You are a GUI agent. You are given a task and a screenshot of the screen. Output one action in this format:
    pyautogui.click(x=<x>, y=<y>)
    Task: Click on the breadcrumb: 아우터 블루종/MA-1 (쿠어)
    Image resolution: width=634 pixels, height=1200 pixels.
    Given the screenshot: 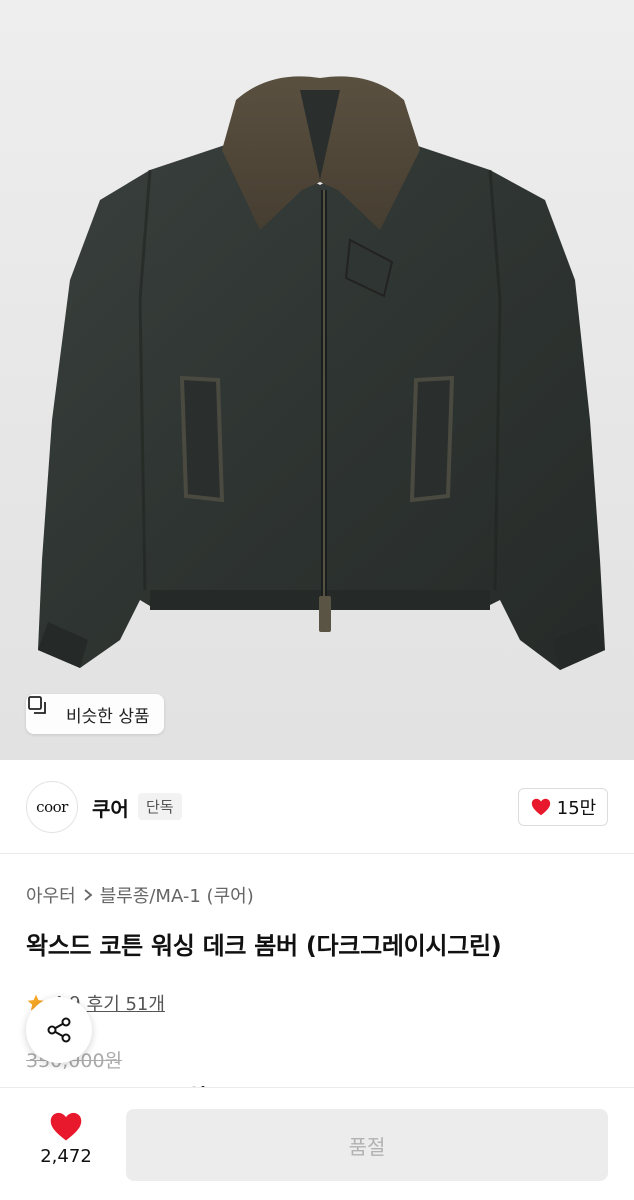 What is the action you would take?
    pyautogui.click(x=140, y=895)
    